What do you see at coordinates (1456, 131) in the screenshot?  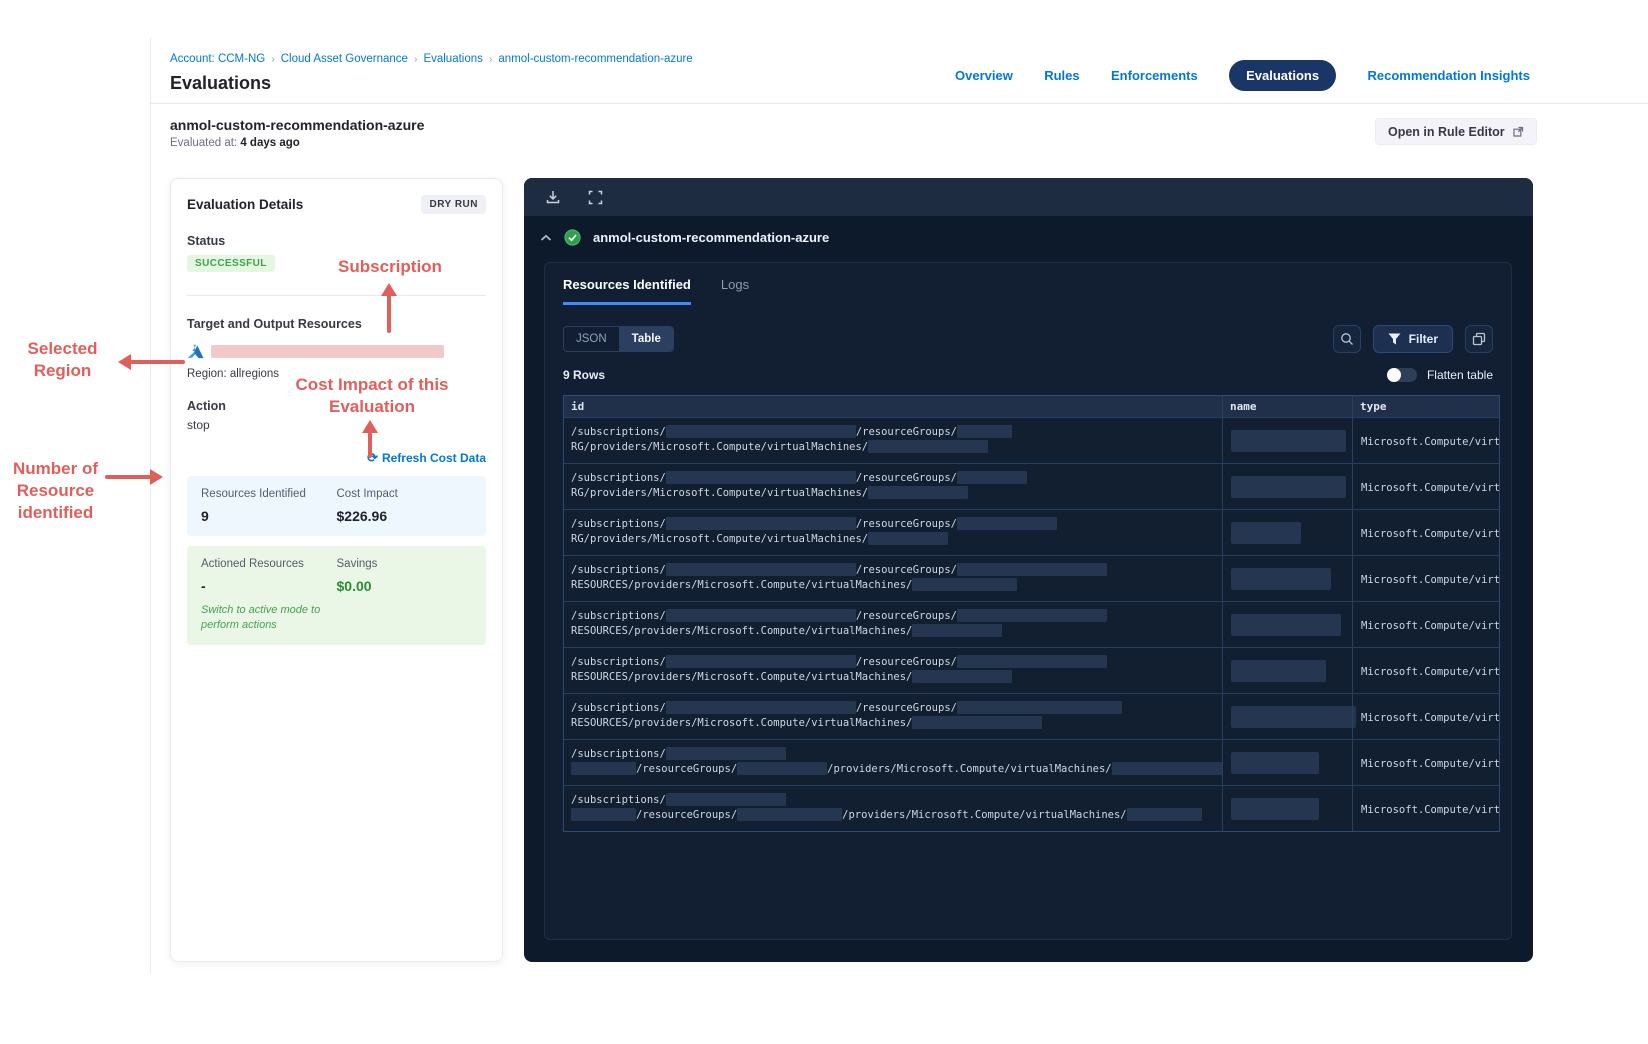 I see `open-rule-editor-button: Open in Rule Editor` at bounding box center [1456, 131].